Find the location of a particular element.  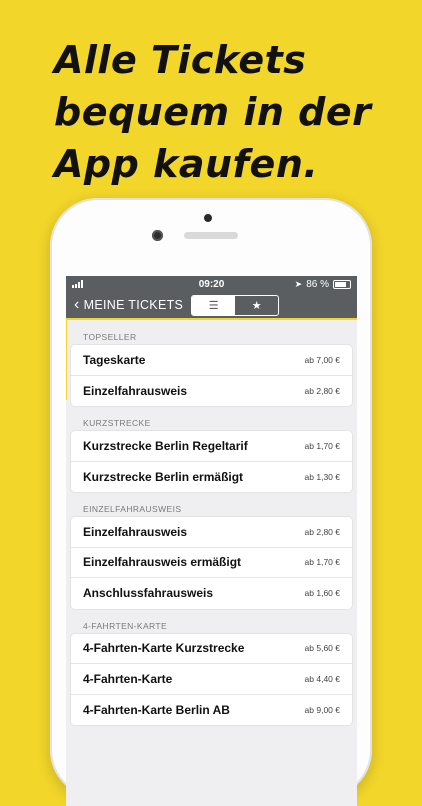

ticket-name: Tageskarte is located at coordinates (114, 359).